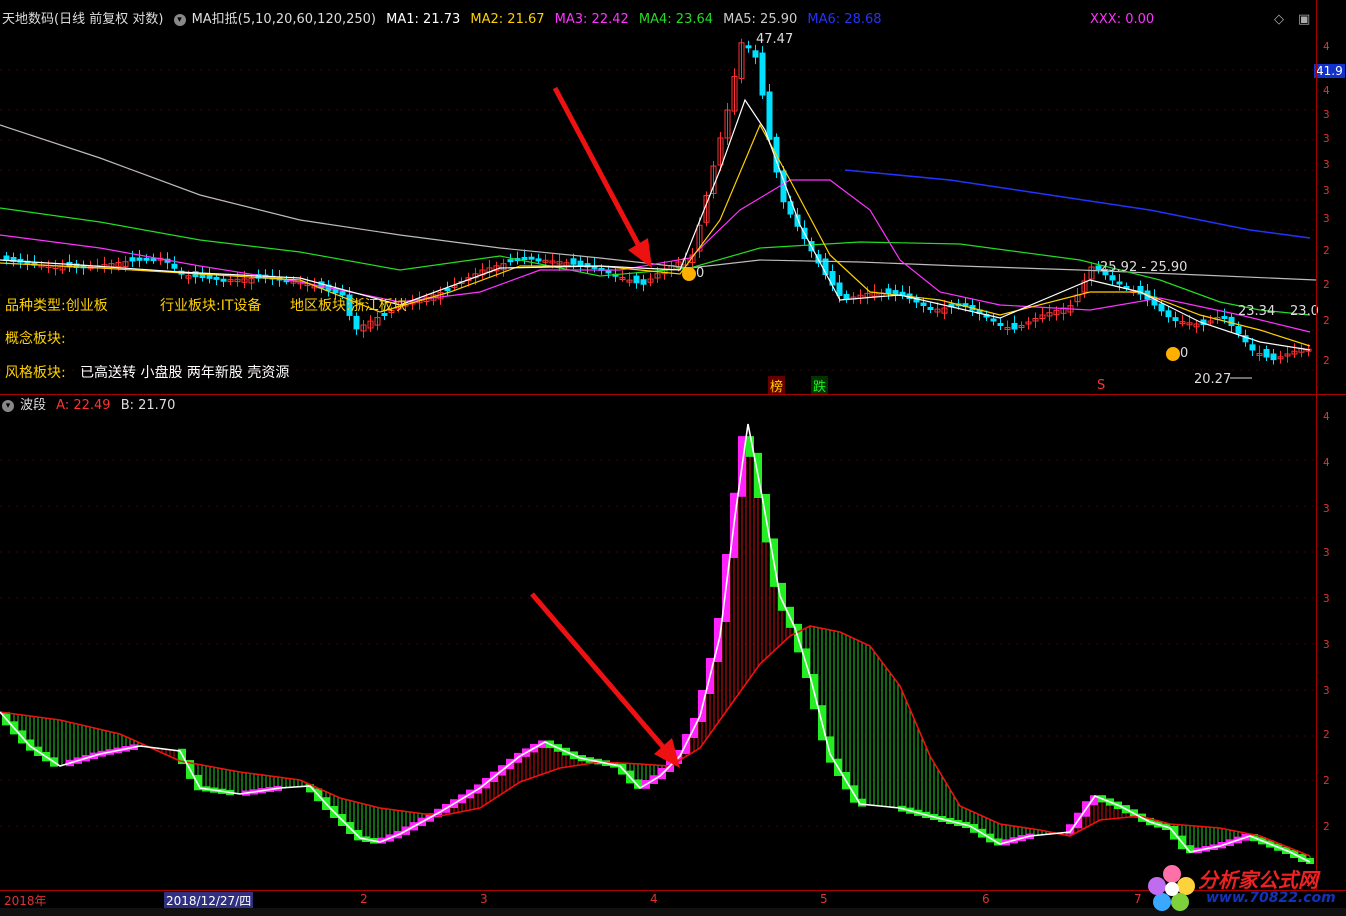  What do you see at coordinates (820, 385) in the screenshot?
I see `die-badge: 跌` at bounding box center [820, 385].